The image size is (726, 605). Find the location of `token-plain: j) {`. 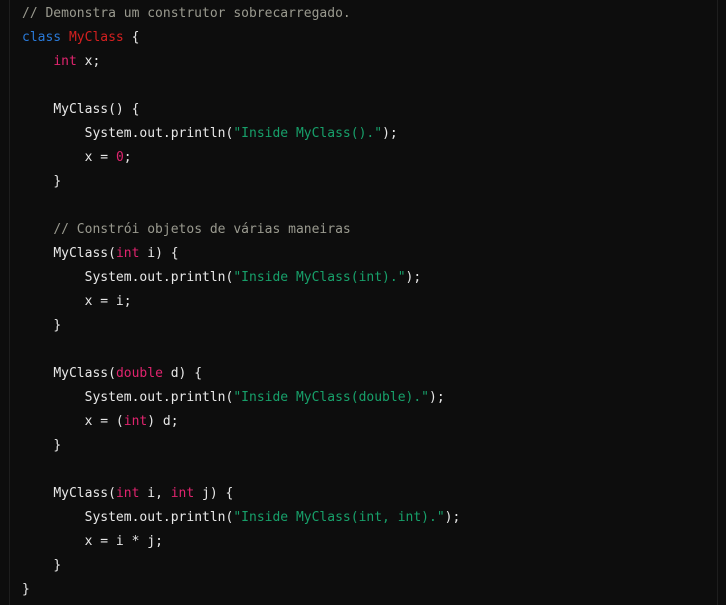

token-plain: j) { is located at coordinates (214, 493).